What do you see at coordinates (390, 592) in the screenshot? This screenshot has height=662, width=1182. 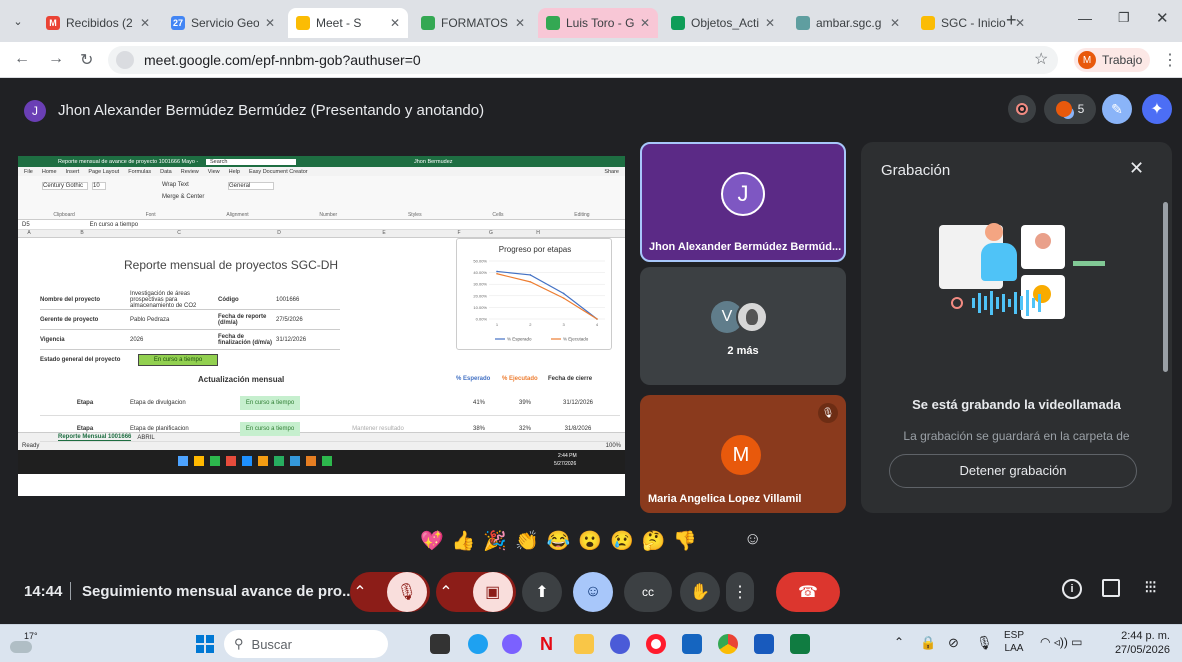 I see `mic-options-button: ⌃ 🎙` at bounding box center [390, 592].